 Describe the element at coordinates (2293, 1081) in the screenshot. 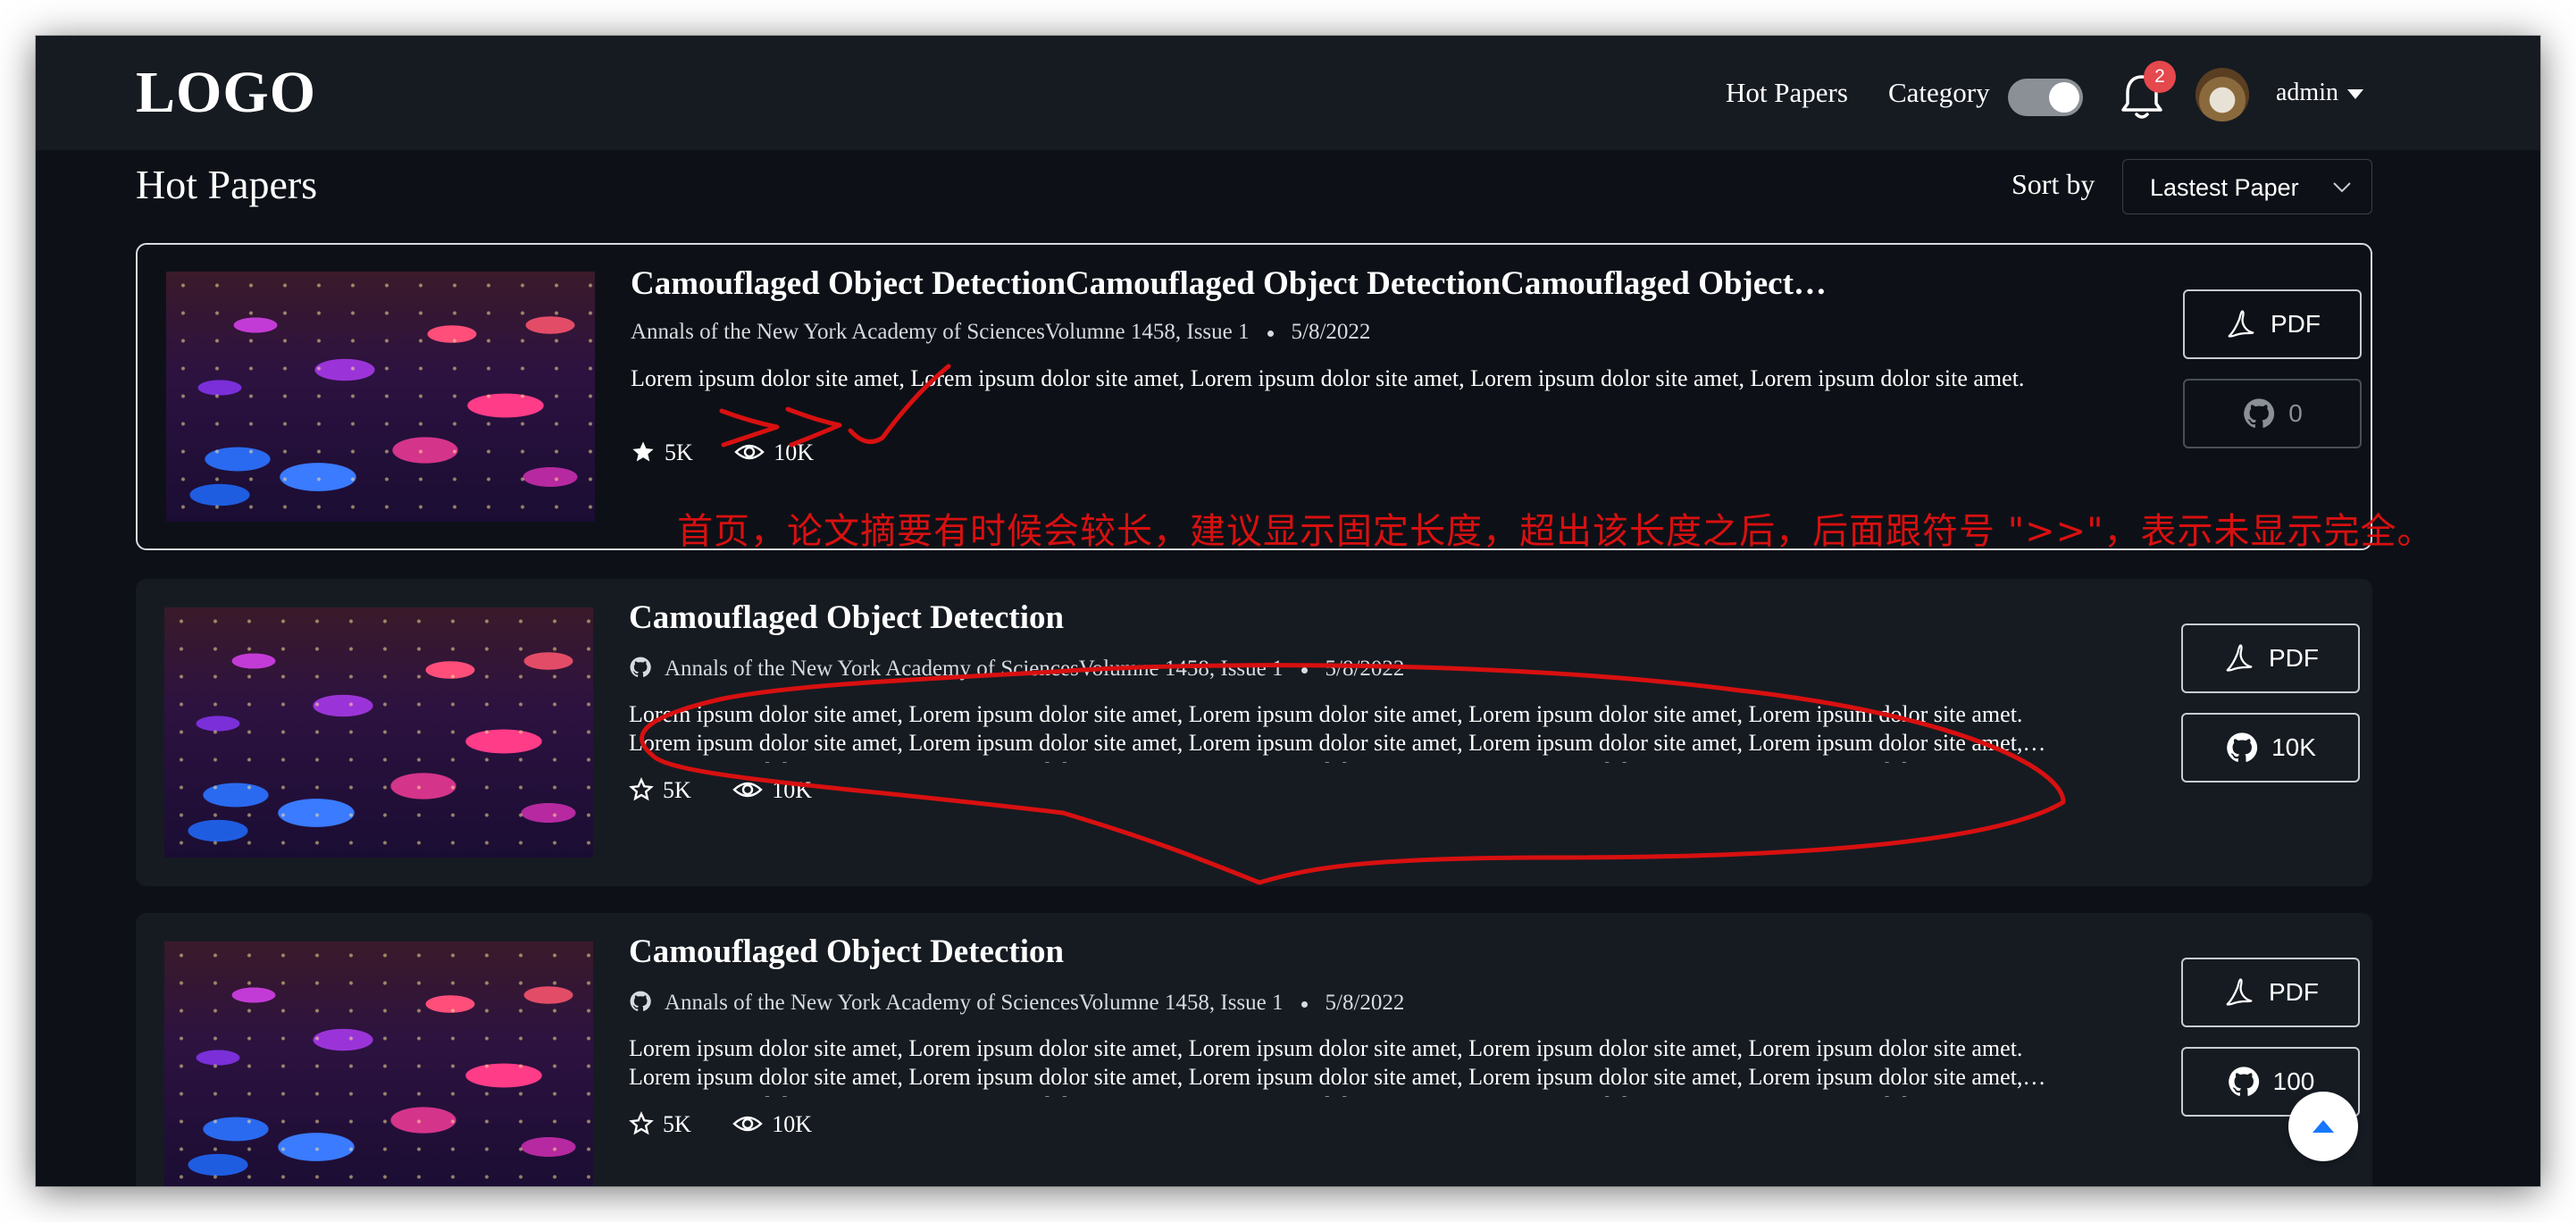

I see `github-count: 100` at that location.